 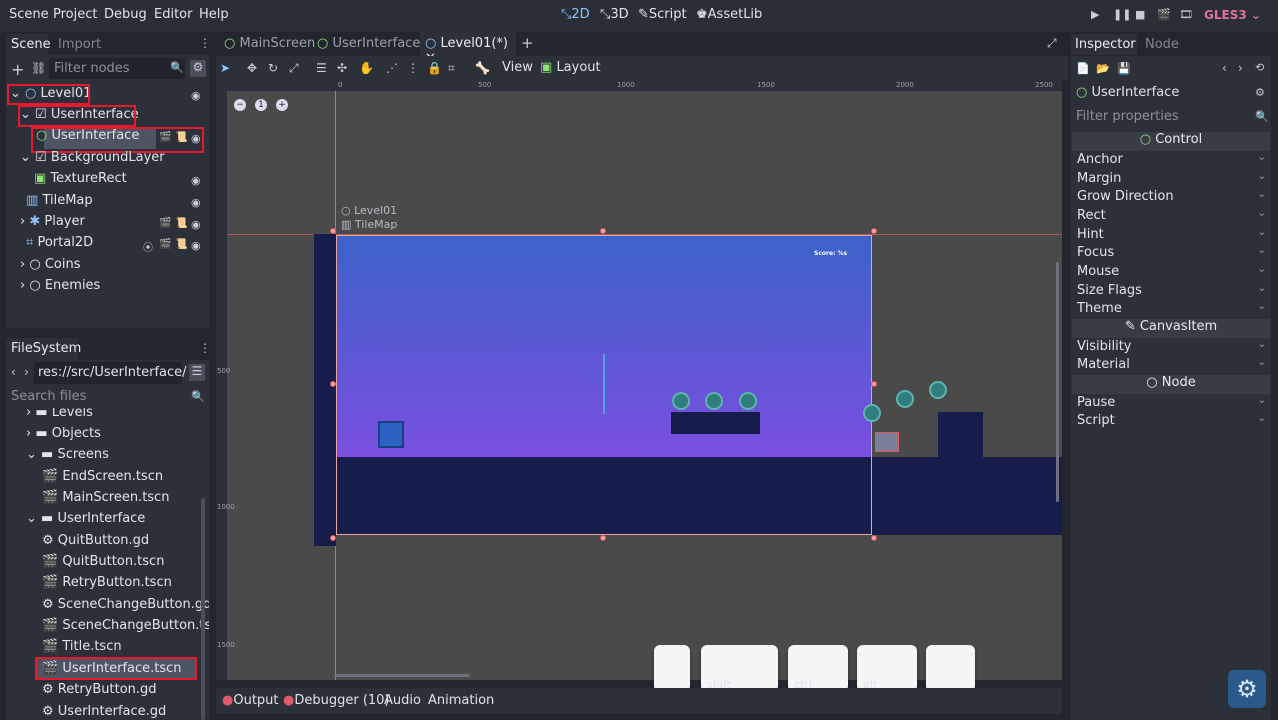 What do you see at coordinates (250, 700) in the screenshot?
I see `tab-output: ●Output` at bounding box center [250, 700].